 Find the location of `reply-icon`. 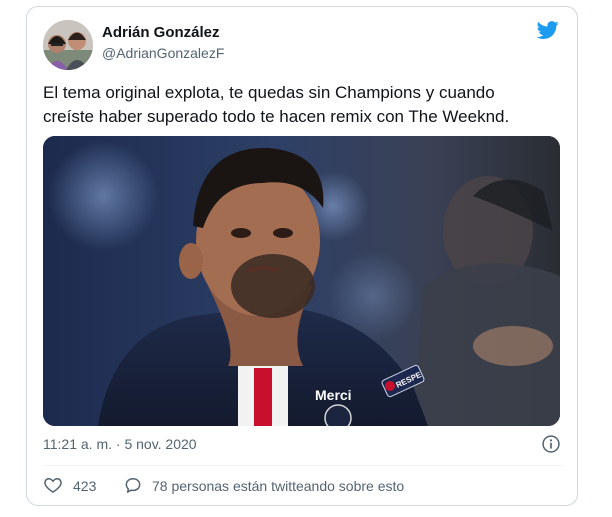

reply-icon is located at coordinates (133, 485).